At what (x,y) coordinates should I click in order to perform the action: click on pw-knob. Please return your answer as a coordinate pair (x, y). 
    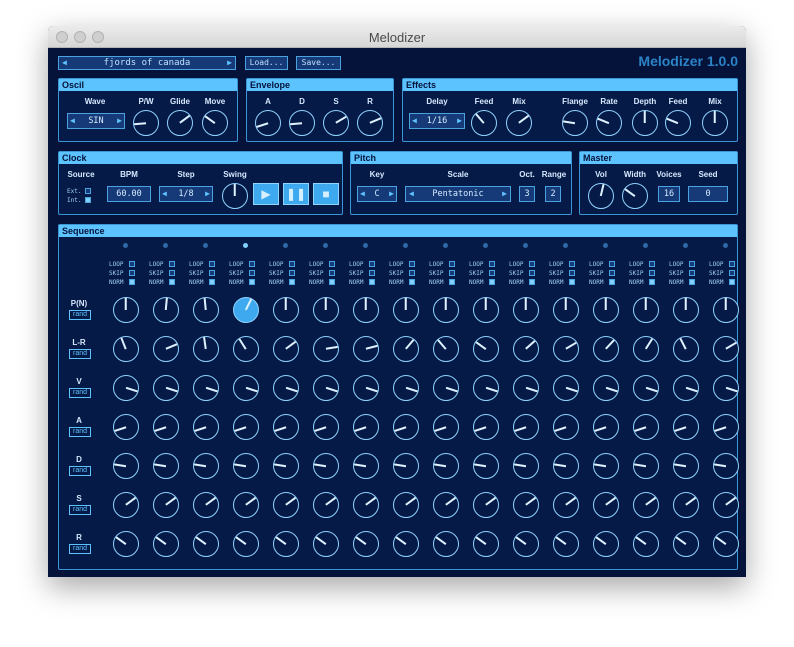
    Looking at the image, I should click on (146, 123).